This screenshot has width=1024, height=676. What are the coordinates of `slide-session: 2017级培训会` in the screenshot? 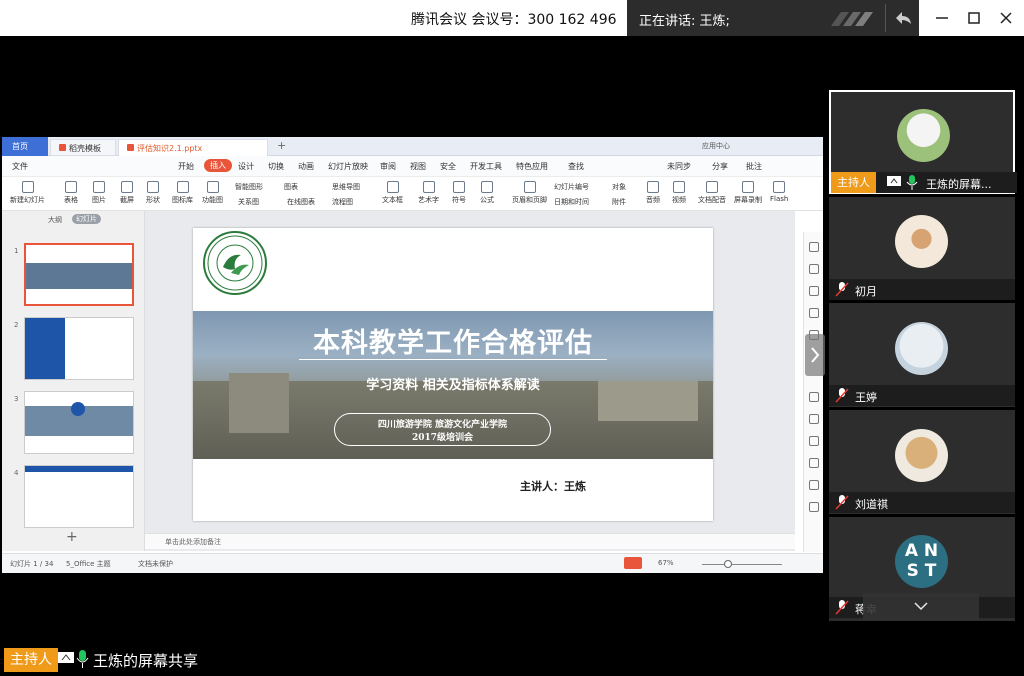 It's located at (442, 438).